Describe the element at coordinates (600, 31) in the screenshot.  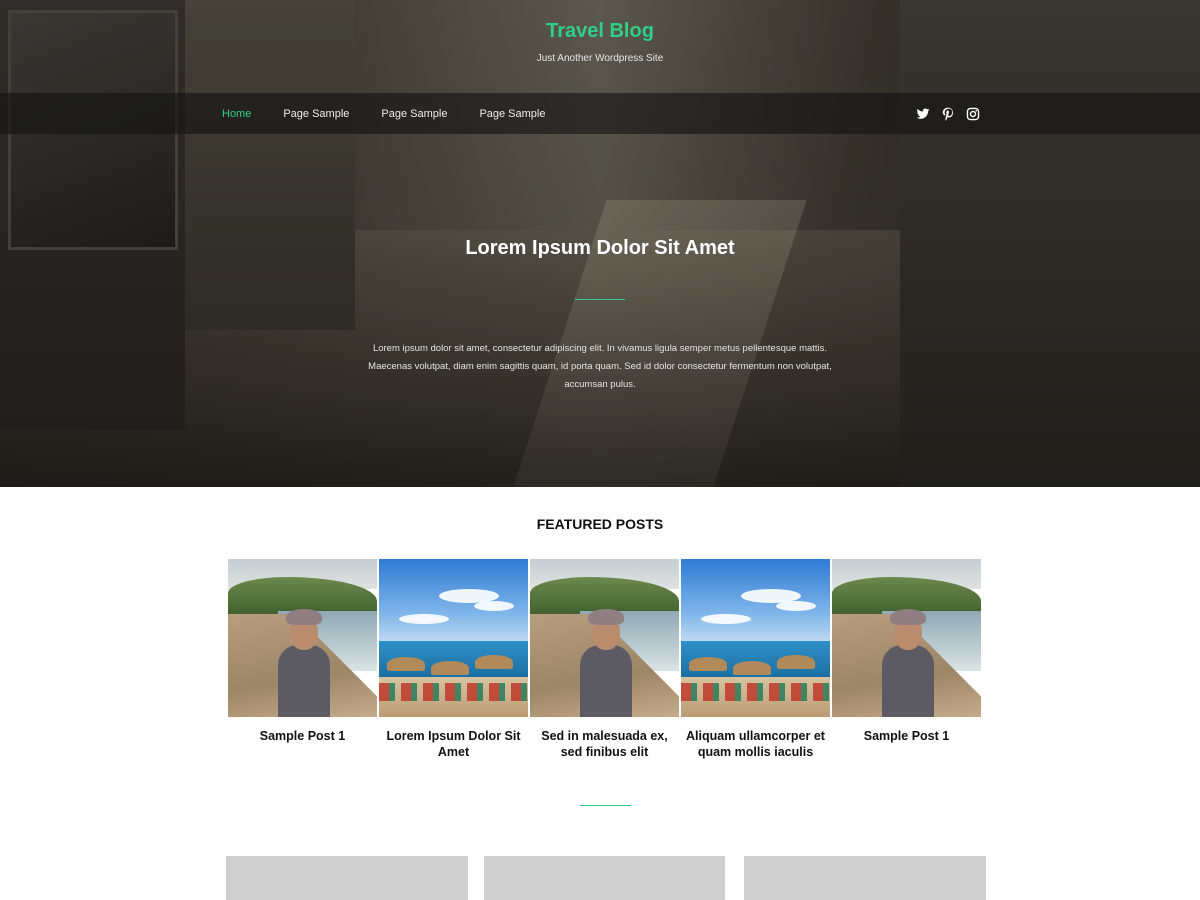
I see `site-title: Travel Blog` at that location.